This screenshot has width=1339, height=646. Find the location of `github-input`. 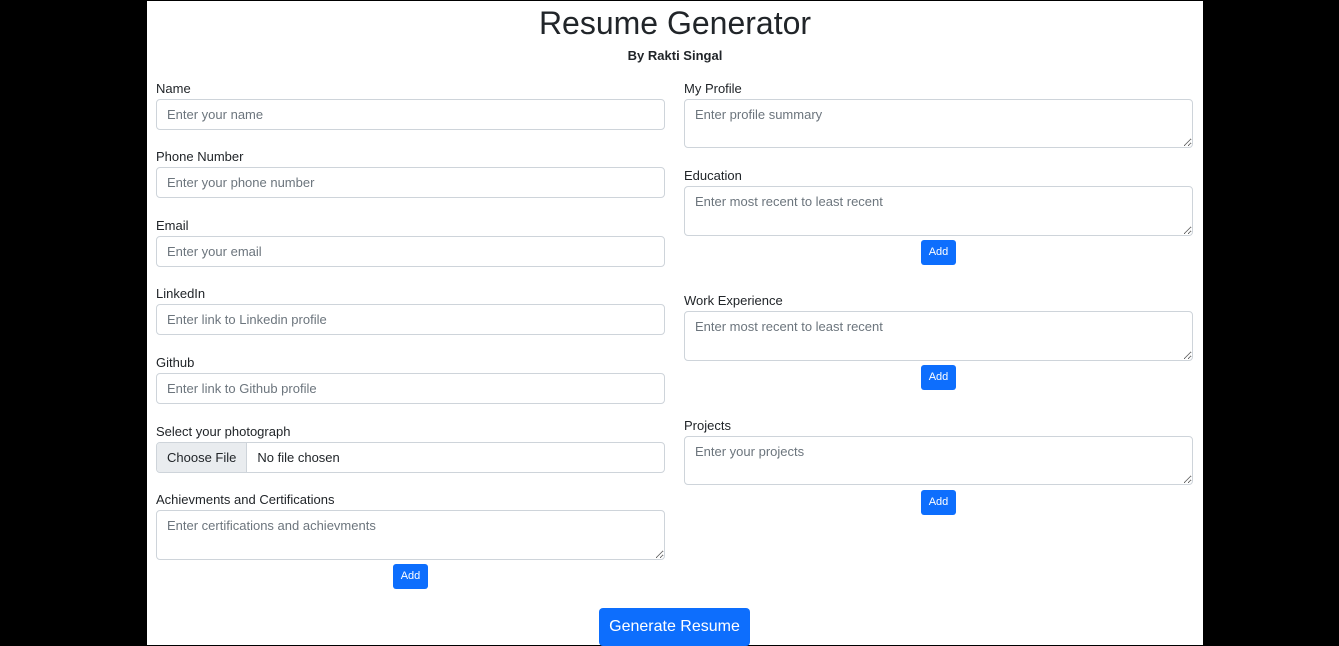

github-input is located at coordinates (410, 388).